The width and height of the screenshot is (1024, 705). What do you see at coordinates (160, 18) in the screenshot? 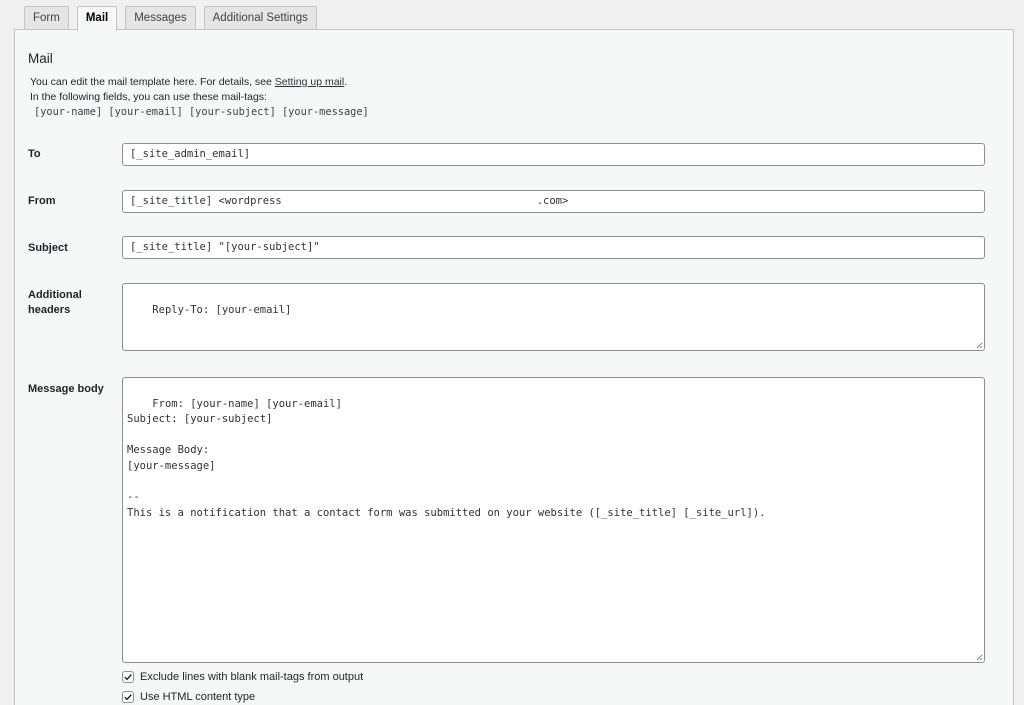
I see `tab-messages: Messages` at bounding box center [160, 18].